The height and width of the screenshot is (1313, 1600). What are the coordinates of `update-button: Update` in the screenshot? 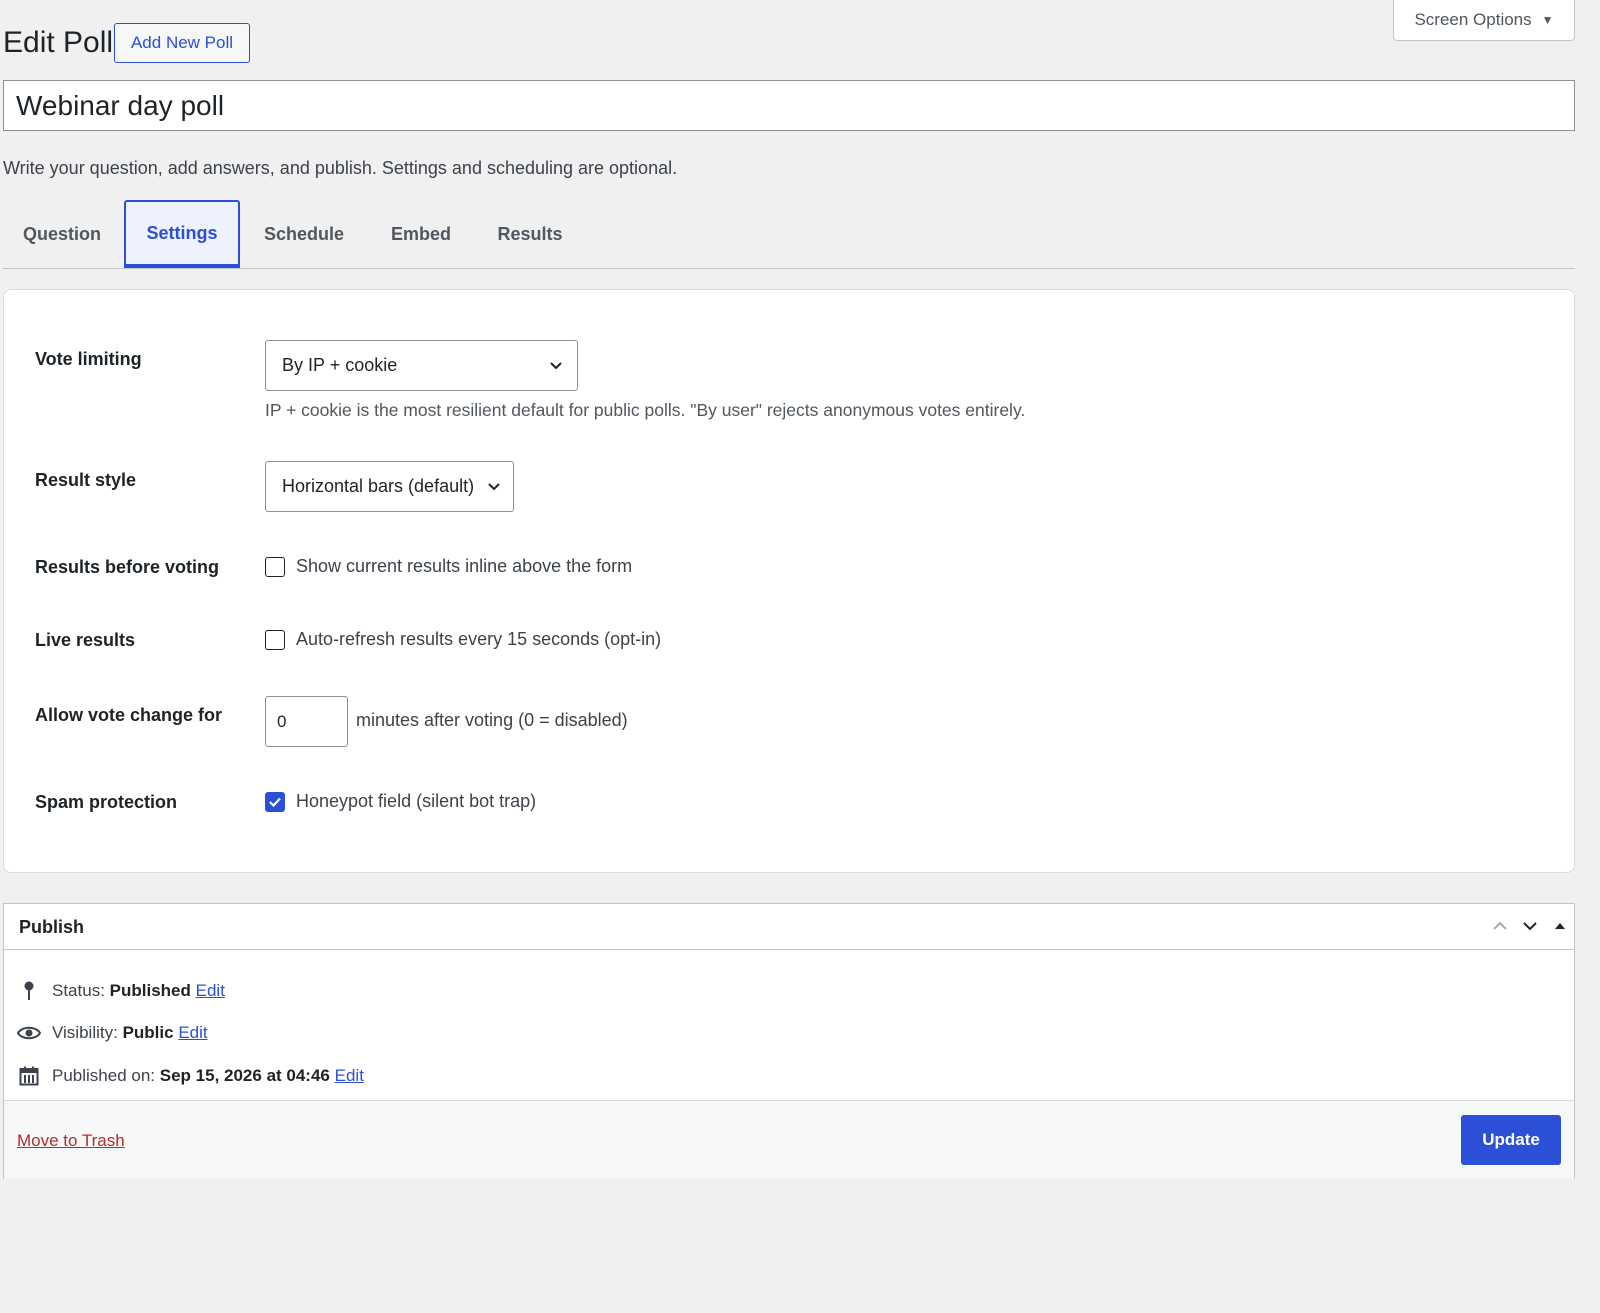 It's located at (1511, 1140).